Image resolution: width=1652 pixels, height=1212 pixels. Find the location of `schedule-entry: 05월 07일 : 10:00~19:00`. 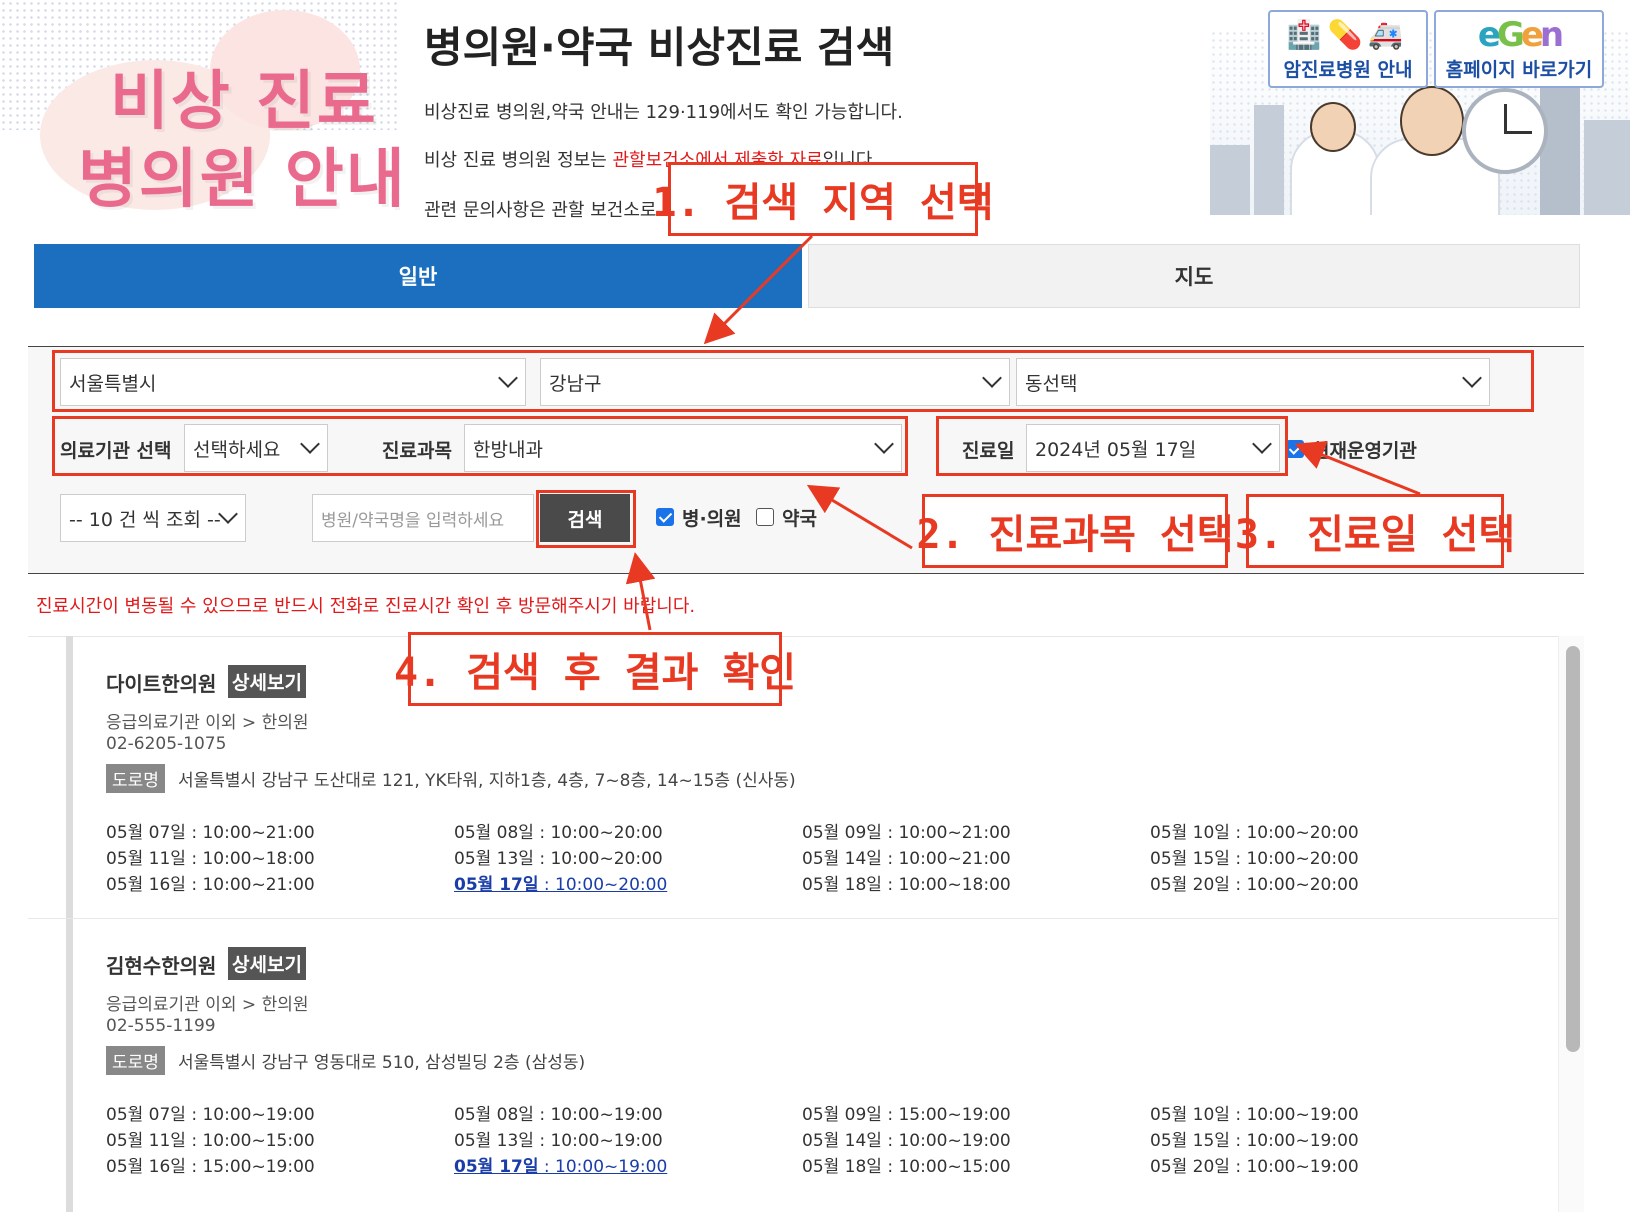

schedule-entry: 05월 07일 : 10:00~19:00 is located at coordinates (210, 1115).